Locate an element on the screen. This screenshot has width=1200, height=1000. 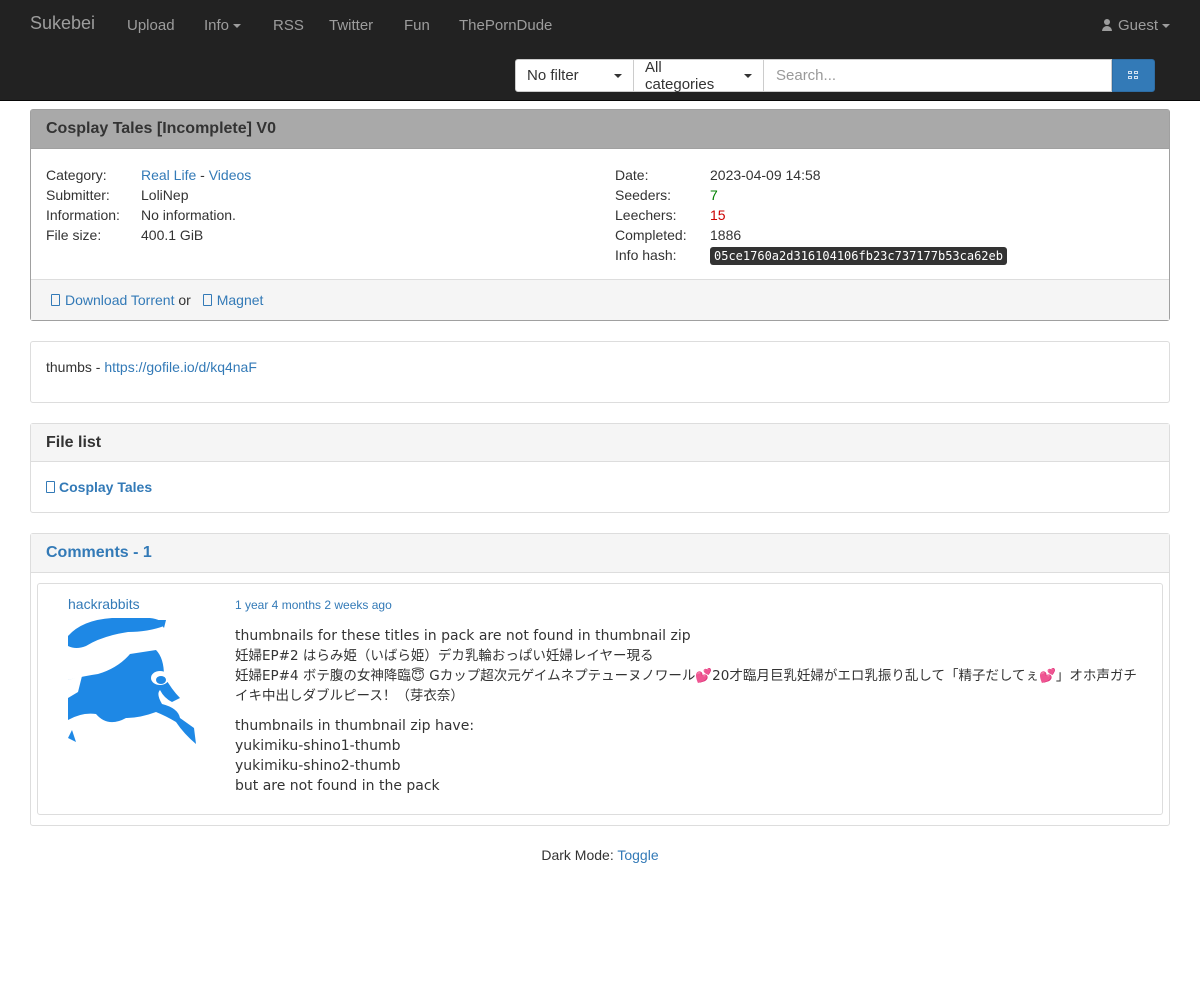
category-sub-link: Videos is located at coordinates (230, 175).